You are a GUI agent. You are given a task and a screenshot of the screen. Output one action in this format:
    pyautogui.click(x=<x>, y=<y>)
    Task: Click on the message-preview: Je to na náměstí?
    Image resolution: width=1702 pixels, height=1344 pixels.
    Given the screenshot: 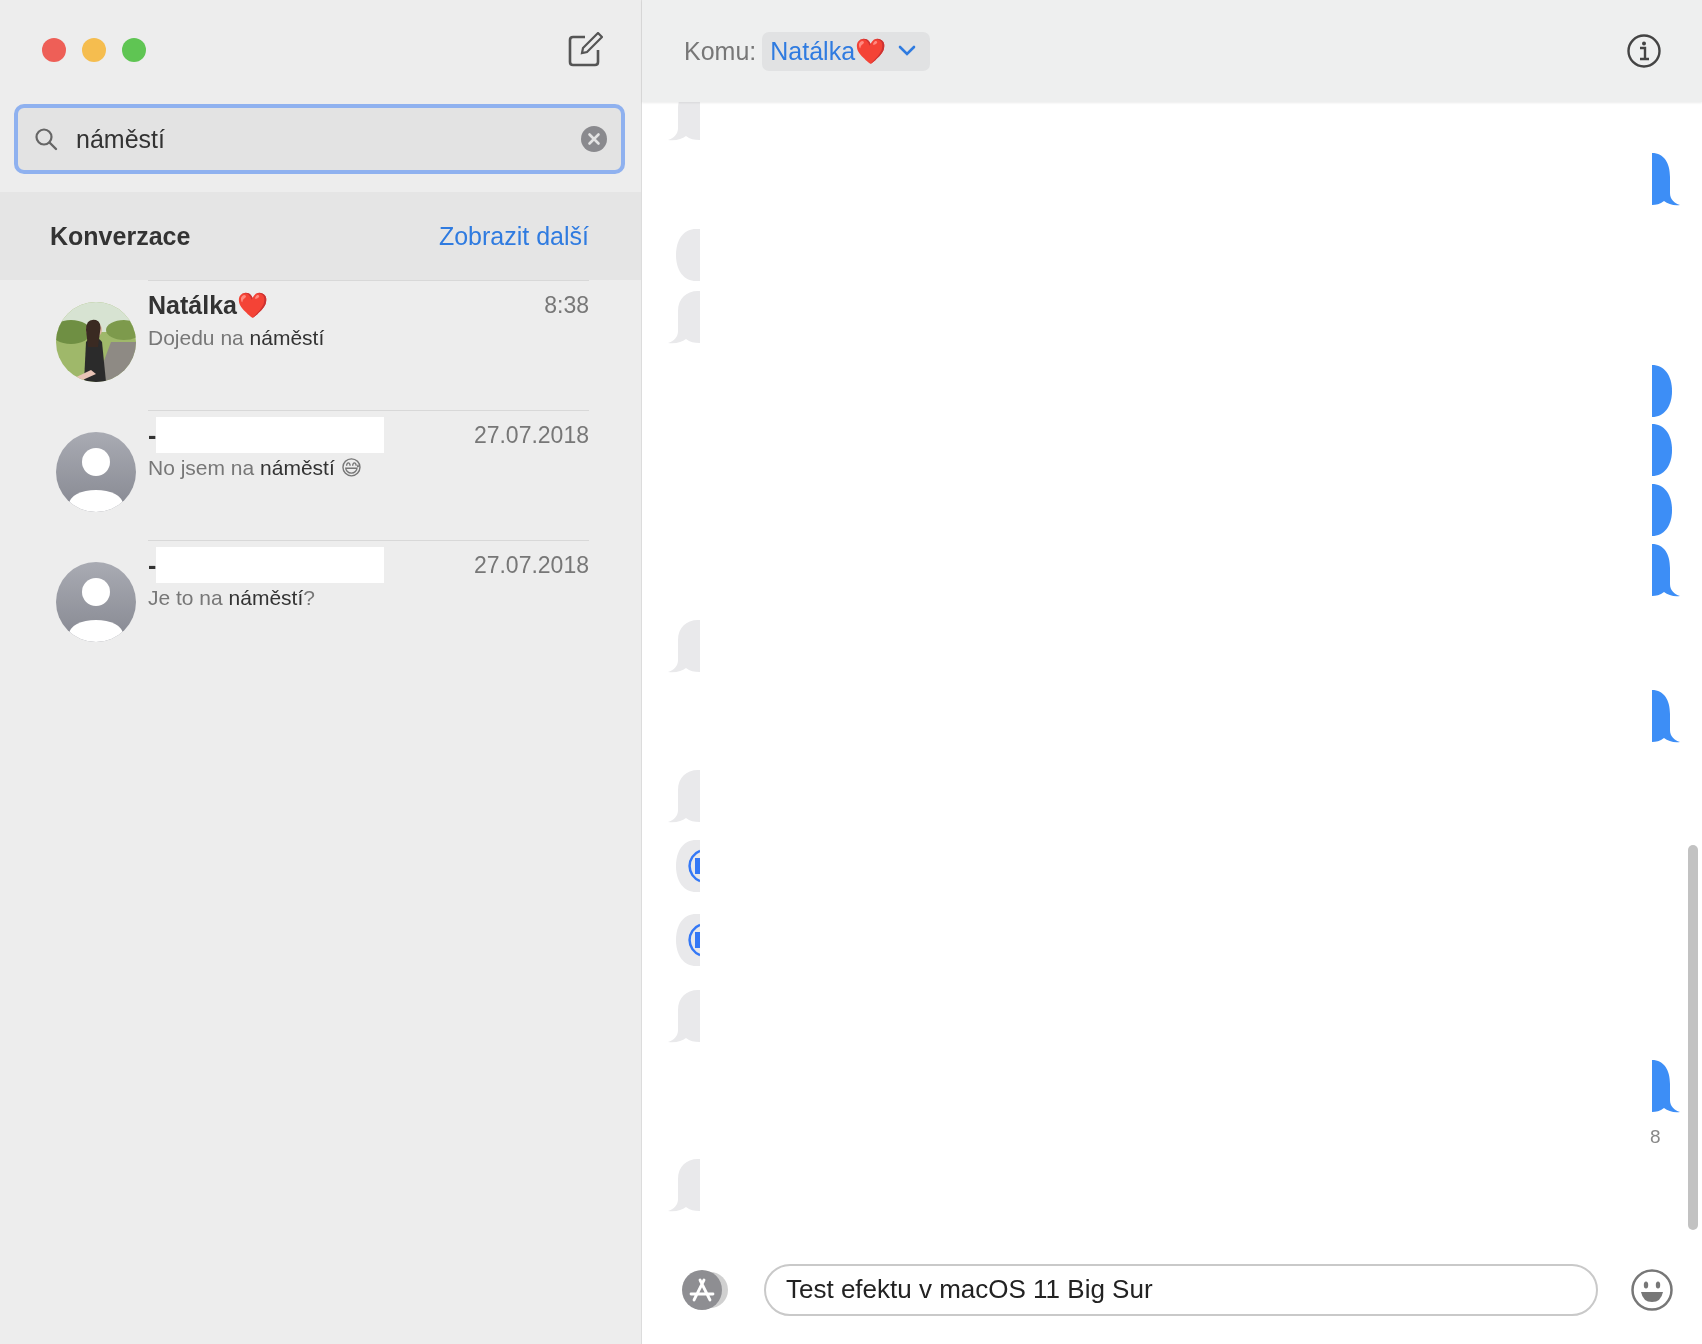 What is the action you would take?
    pyautogui.click(x=232, y=598)
    